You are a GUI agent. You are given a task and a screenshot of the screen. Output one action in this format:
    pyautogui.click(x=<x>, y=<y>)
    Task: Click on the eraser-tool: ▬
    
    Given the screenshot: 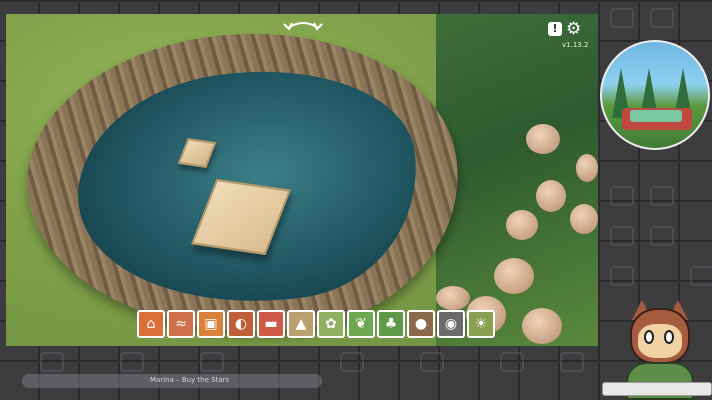 What is the action you would take?
    pyautogui.click(x=271, y=324)
    